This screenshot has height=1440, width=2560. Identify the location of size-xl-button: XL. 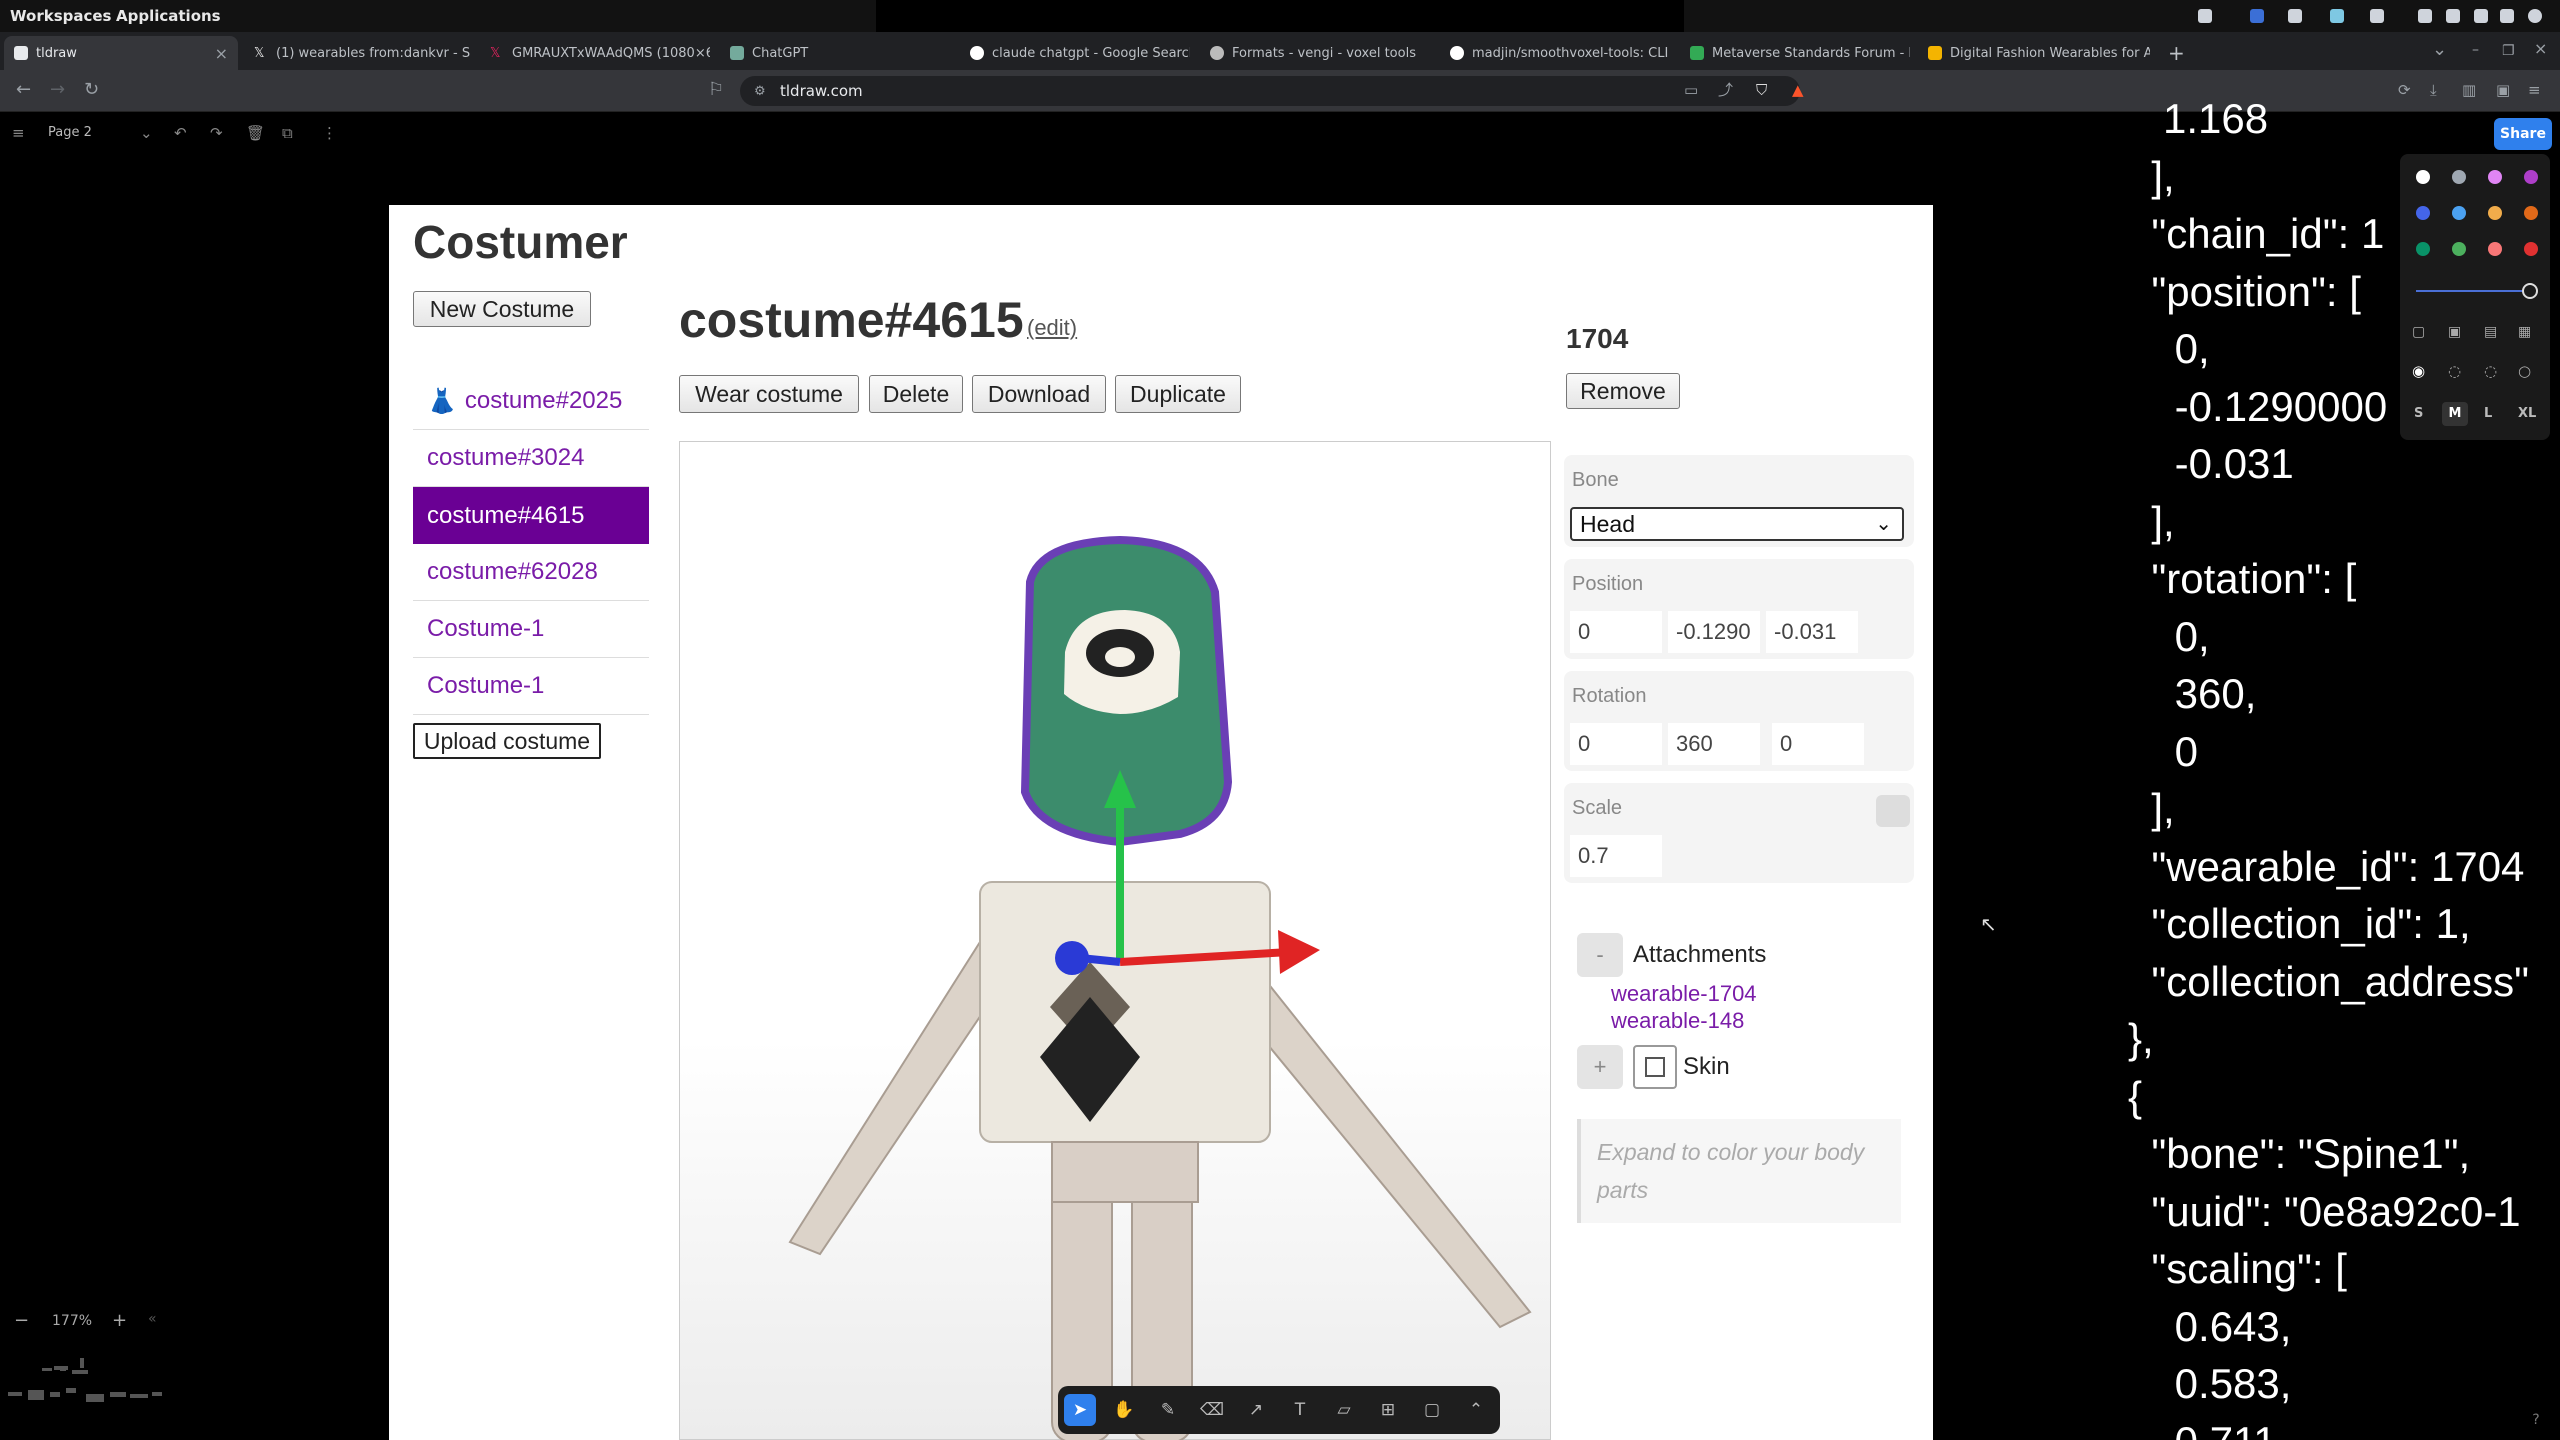
(2527, 413).